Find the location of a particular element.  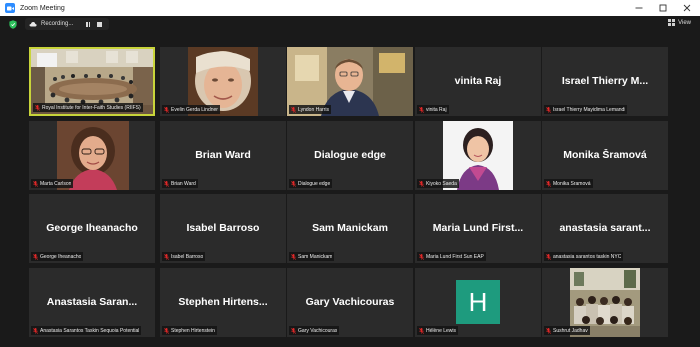

participant-name-tag: Isabel Barroso is located at coordinates (184, 256).